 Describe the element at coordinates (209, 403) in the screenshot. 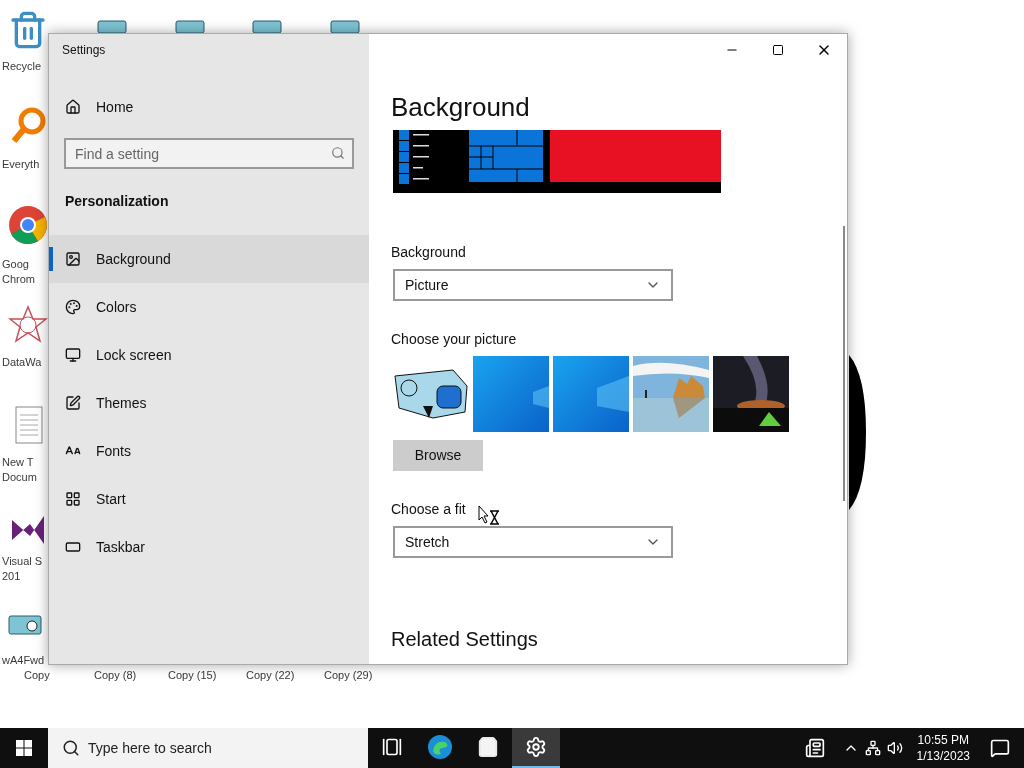

I see `nav-item: Themes` at that location.